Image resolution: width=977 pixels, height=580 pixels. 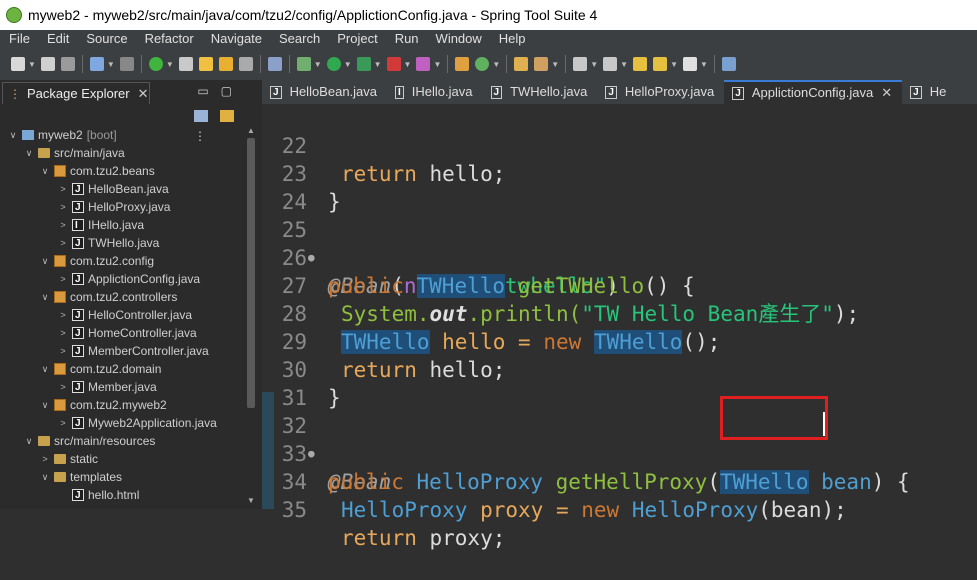 I want to click on menu-source: Source, so click(x=106, y=39).